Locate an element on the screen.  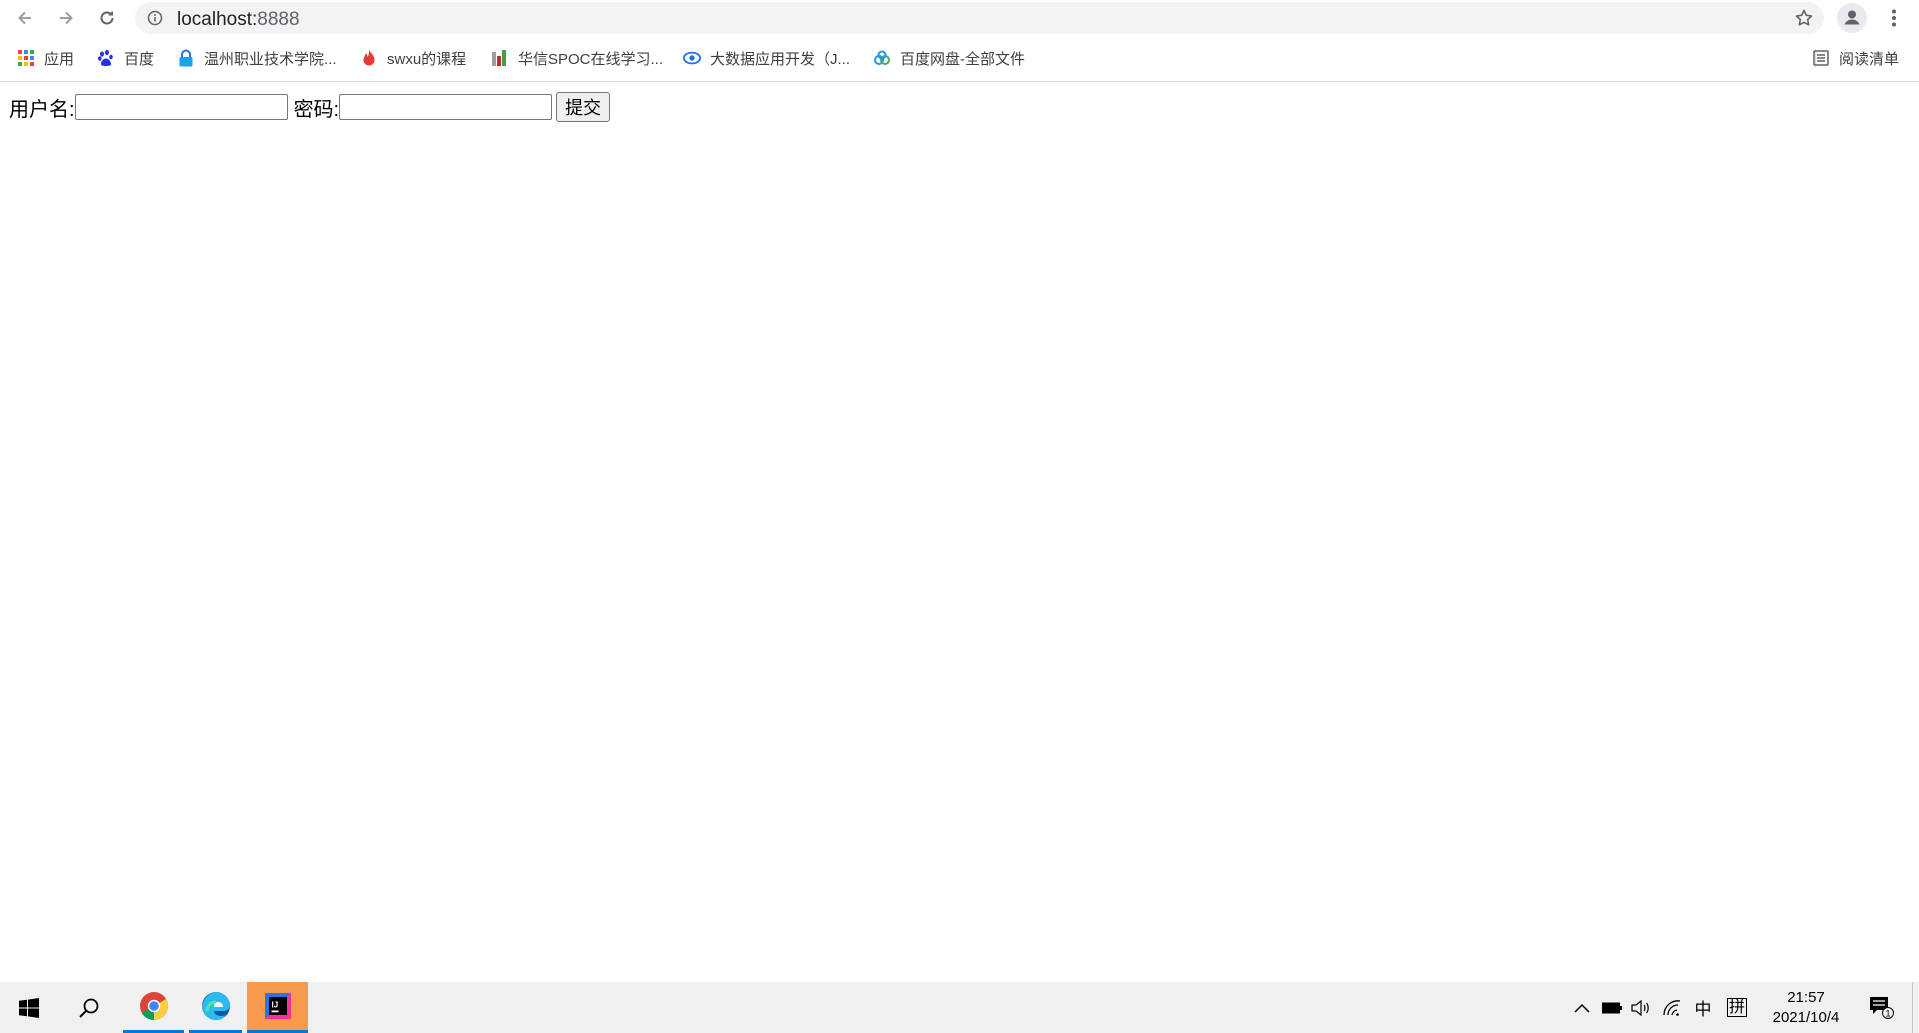
reading-list-icon is located at coordinates (1821, 58).